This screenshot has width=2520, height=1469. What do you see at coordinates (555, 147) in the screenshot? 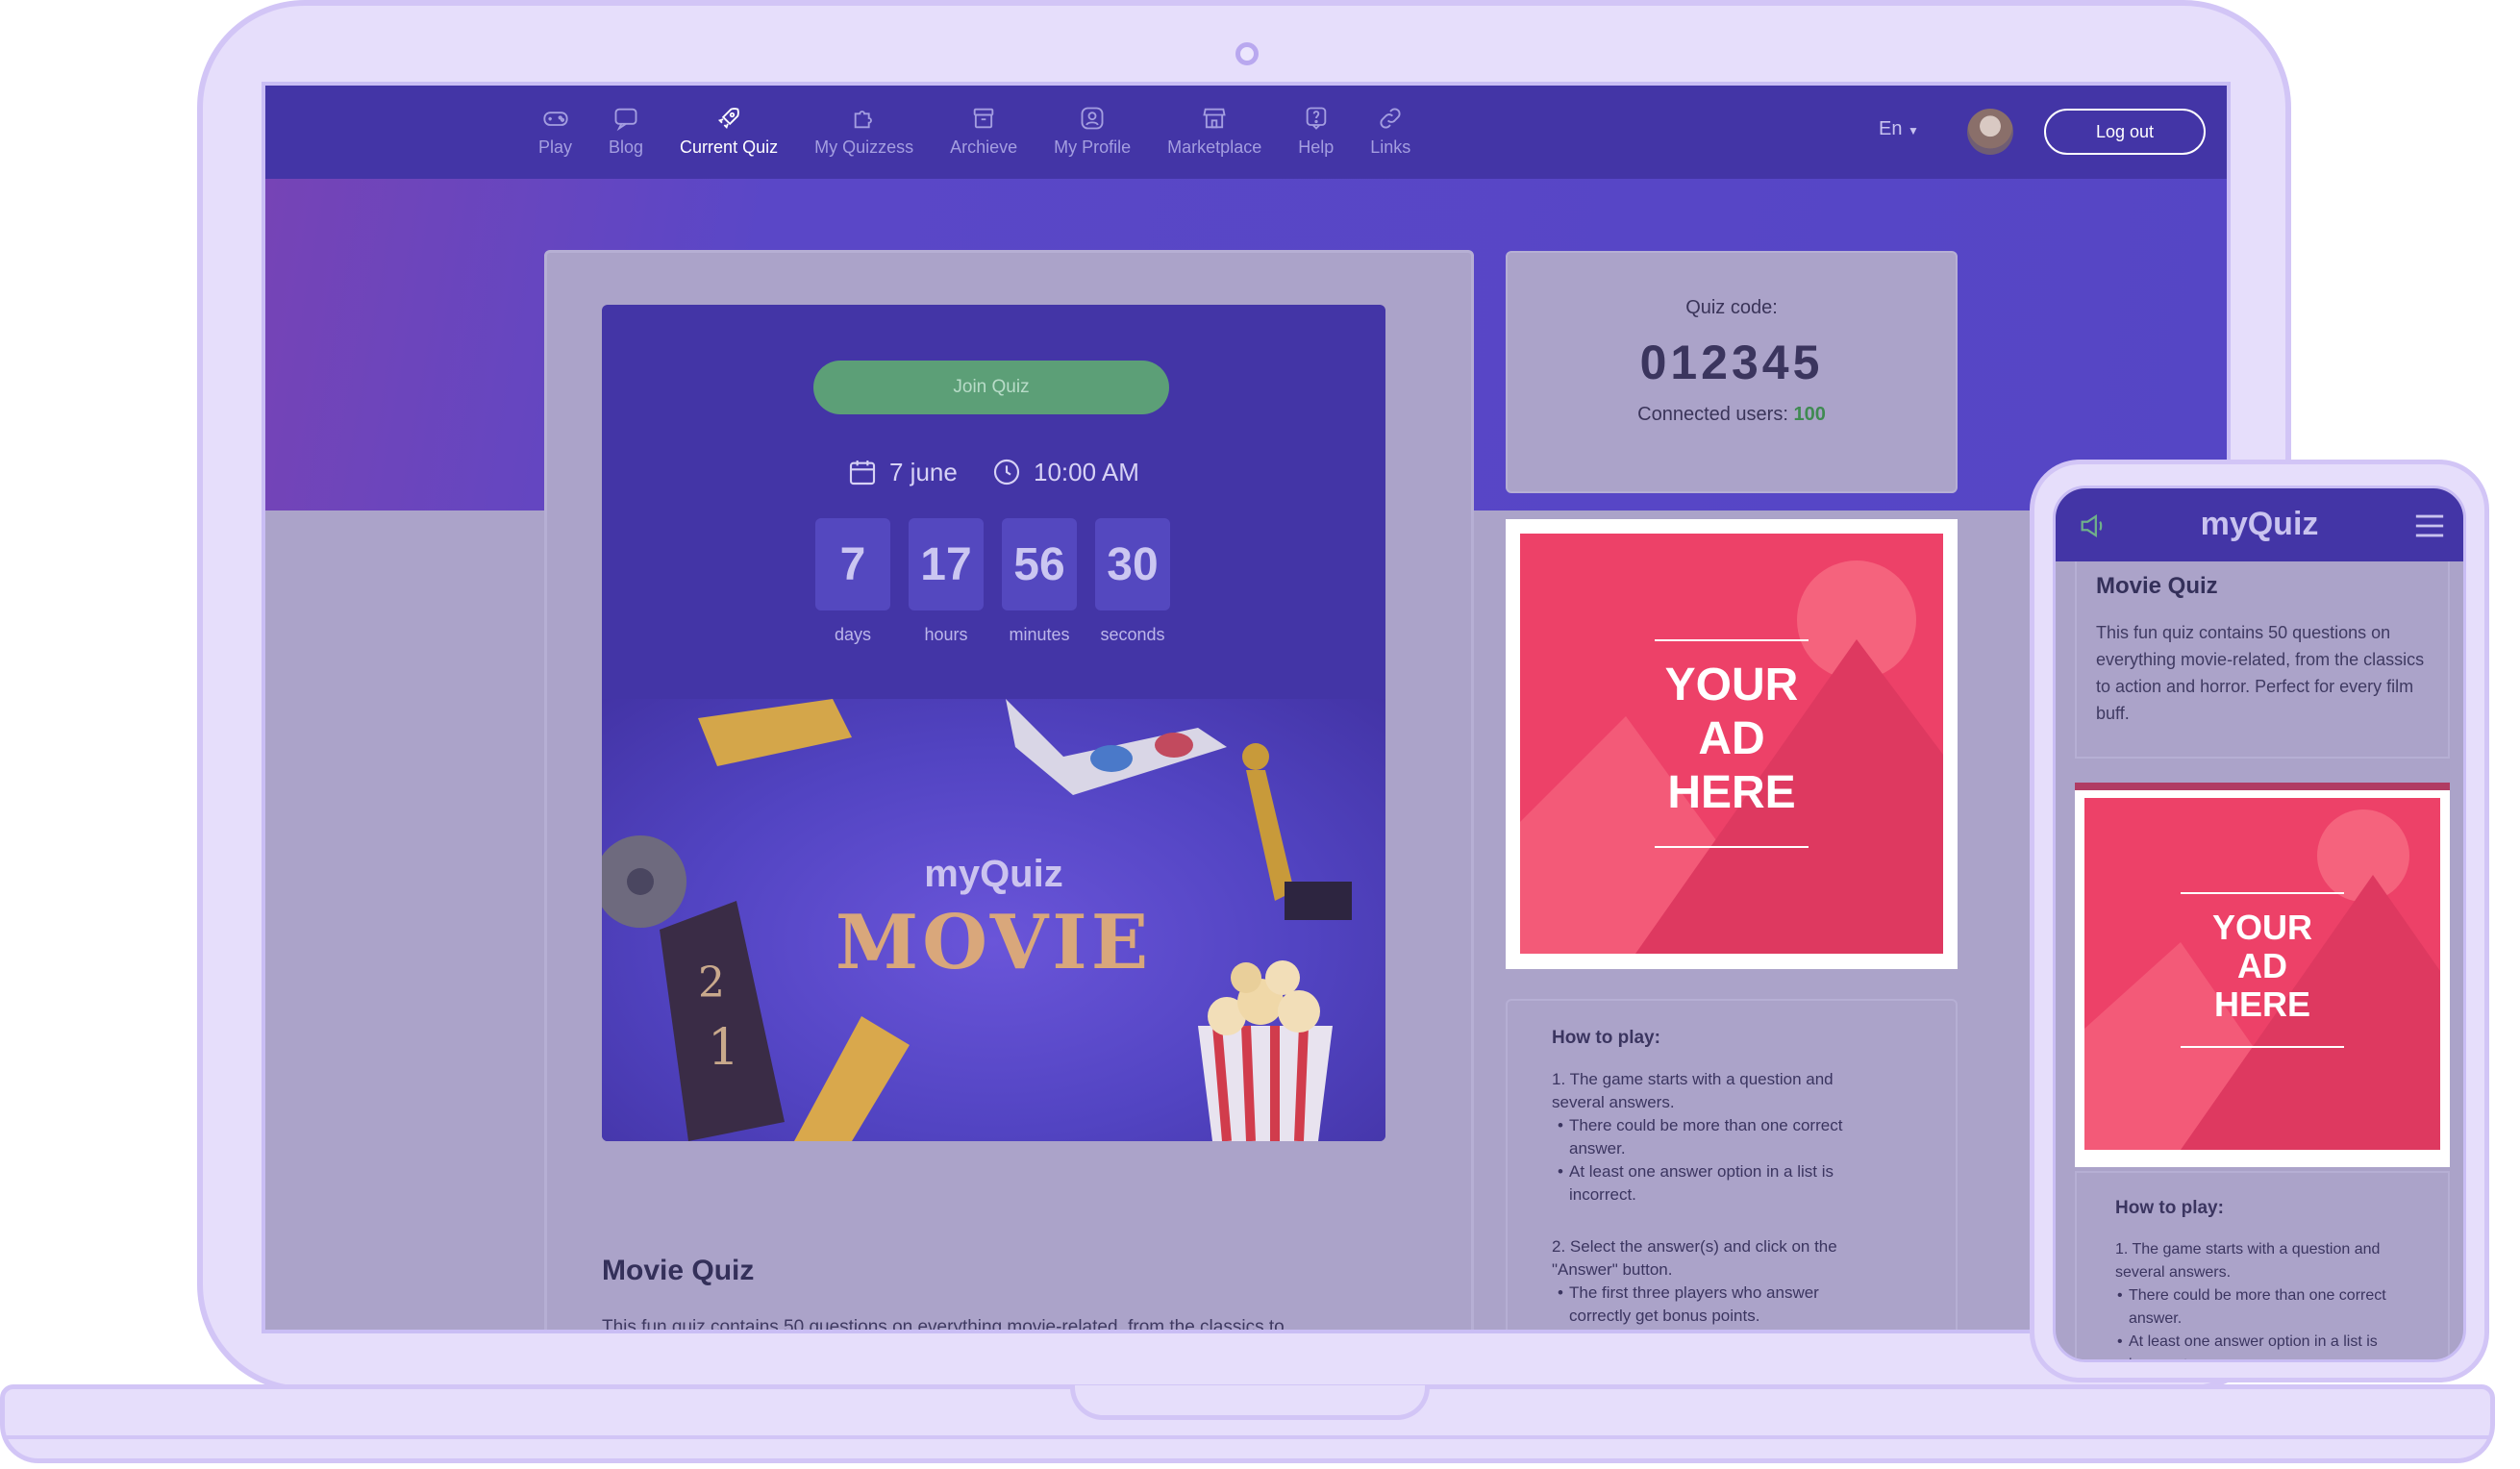
I see `nav-label: Play` at bounding box center [555, 147].